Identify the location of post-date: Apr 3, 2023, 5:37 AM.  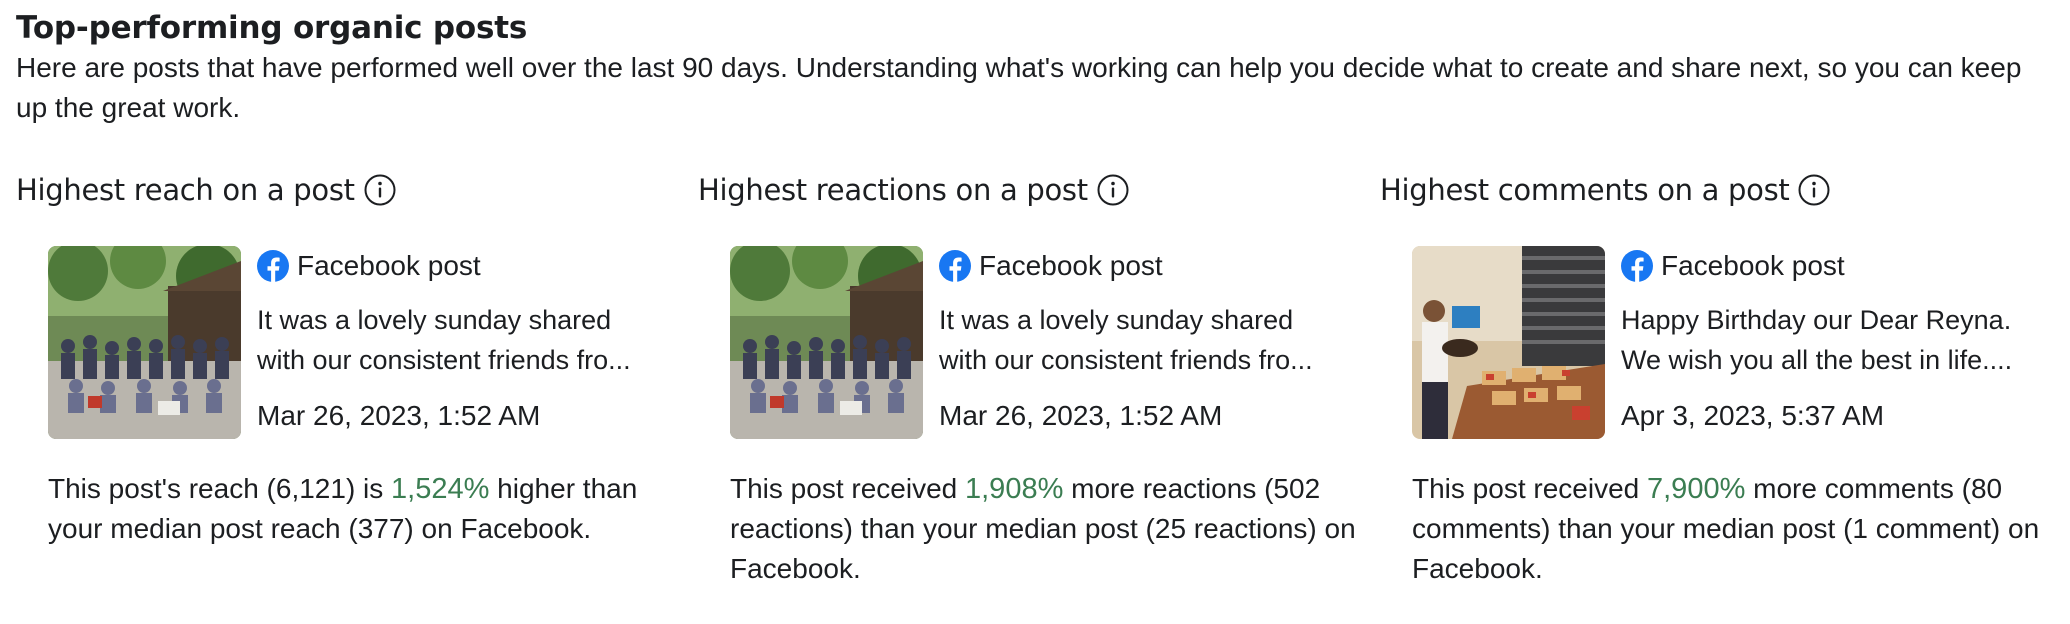
(1753, 415).